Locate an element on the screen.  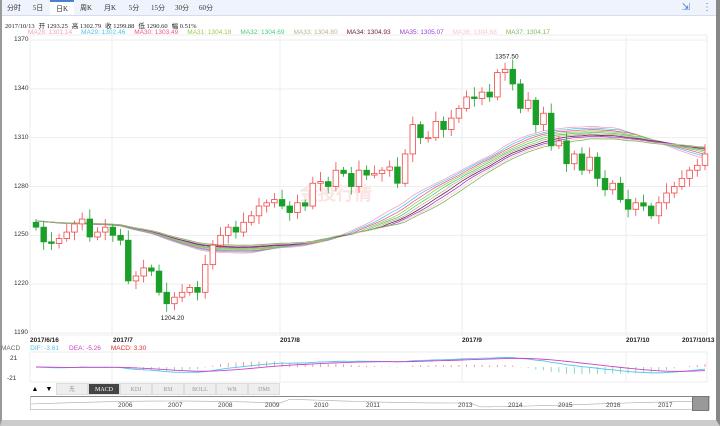
navigator-year: 2007 is located at coordinates (175, 405).